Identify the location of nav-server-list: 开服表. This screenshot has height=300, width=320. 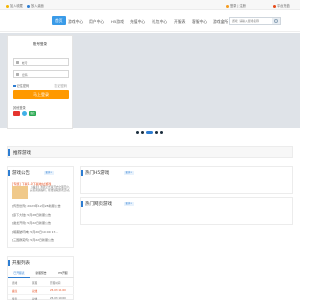
(179, 22).